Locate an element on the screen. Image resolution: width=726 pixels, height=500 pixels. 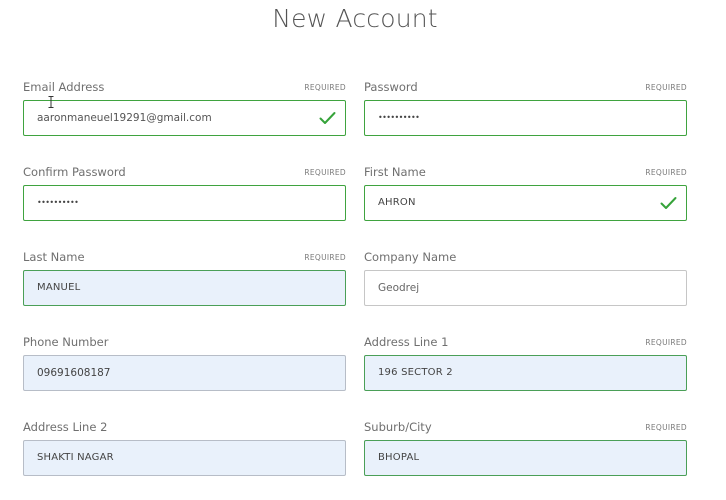
first-name-input: AHRON is located at coordinates (525, 203).